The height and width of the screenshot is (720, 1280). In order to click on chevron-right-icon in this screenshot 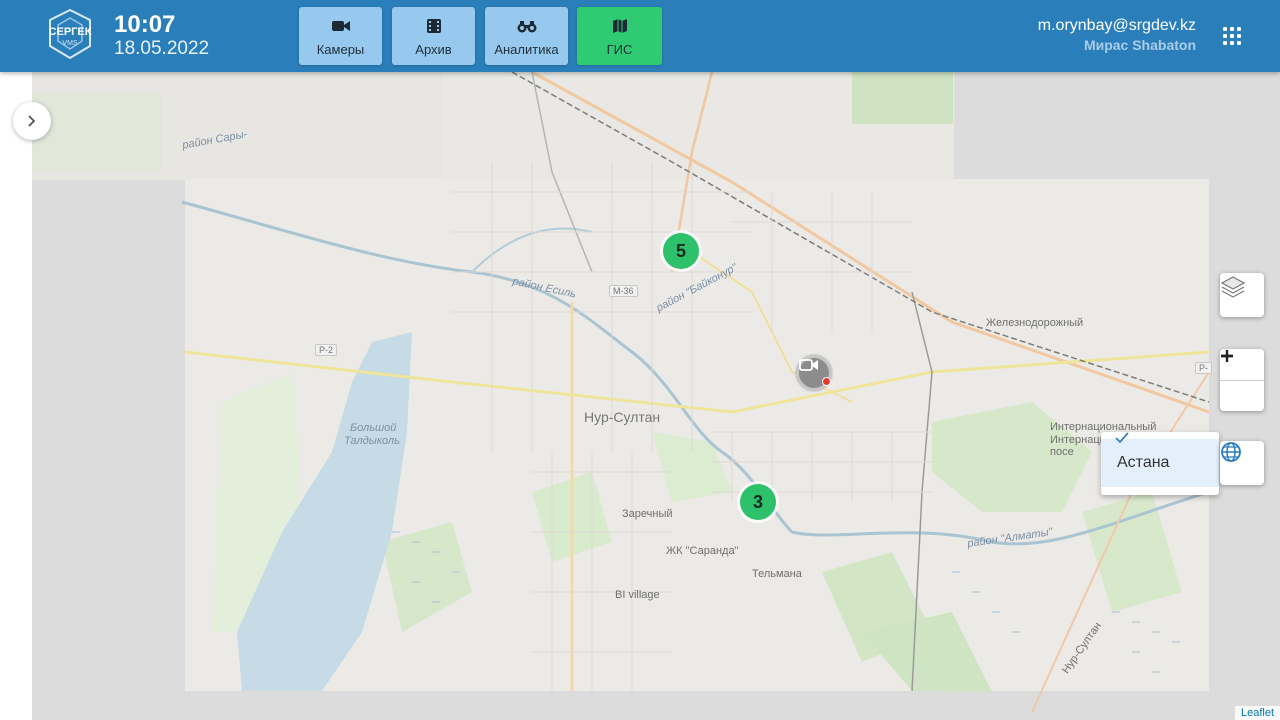, I will do `click(32, 121)`.